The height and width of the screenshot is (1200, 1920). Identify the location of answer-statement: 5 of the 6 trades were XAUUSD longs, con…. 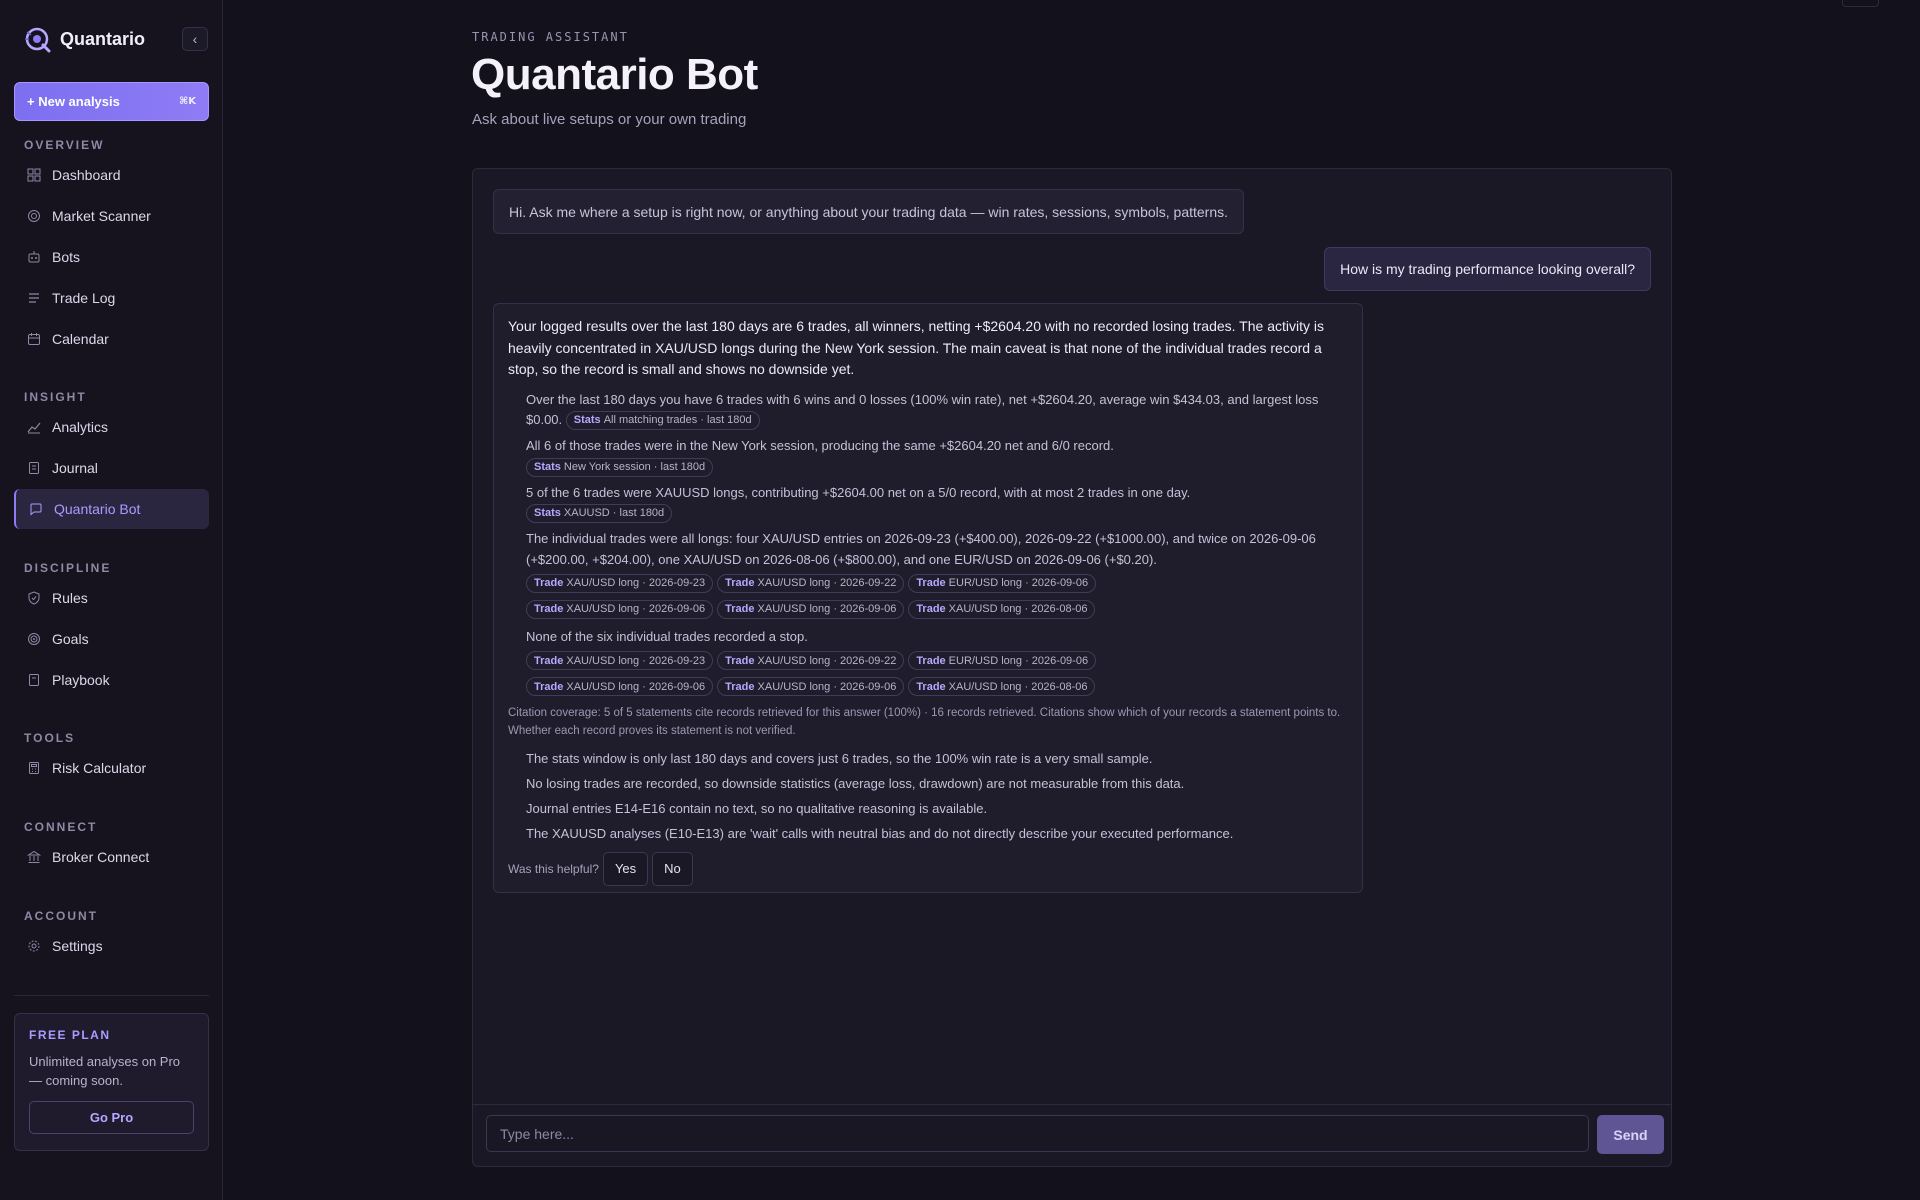
(937, 504).